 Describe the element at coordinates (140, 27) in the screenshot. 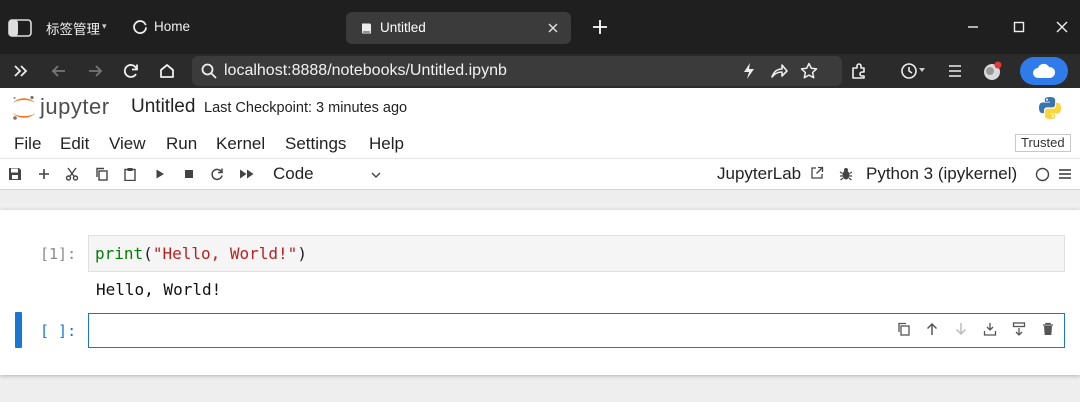

I see `loading-icon` at that location.